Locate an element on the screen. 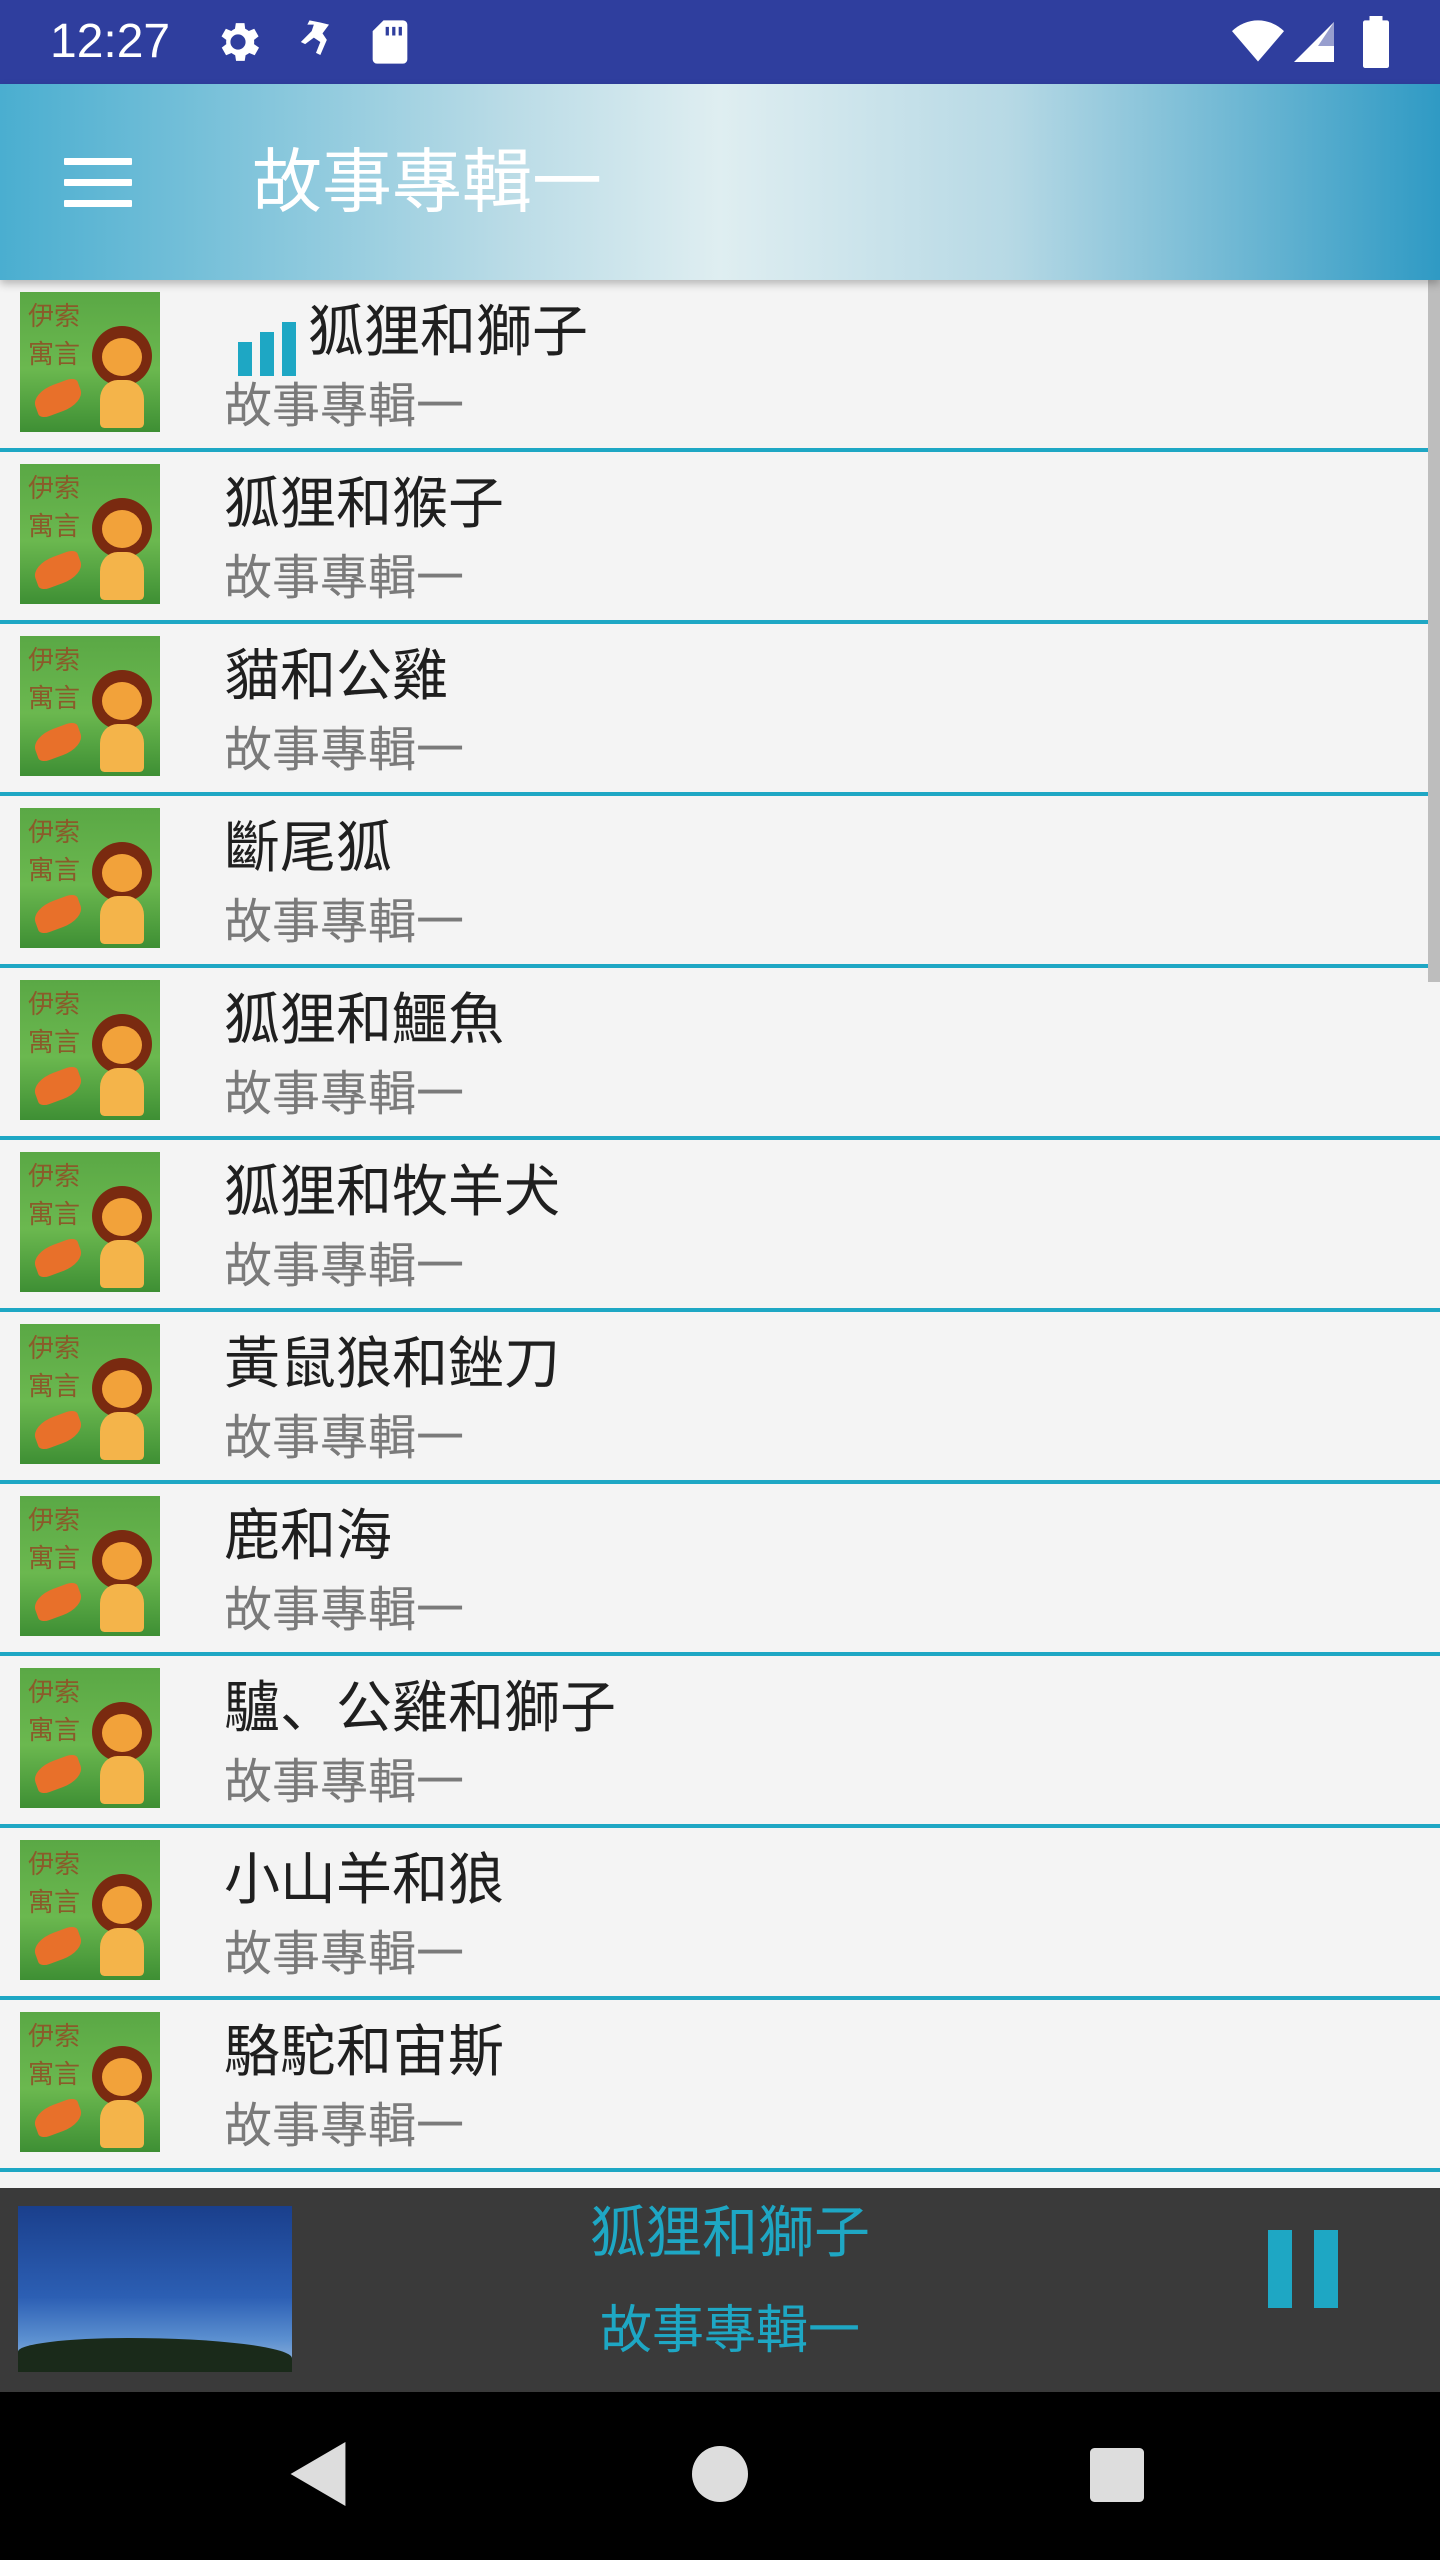  recents-icon is located at coordinates (1117, 2475).